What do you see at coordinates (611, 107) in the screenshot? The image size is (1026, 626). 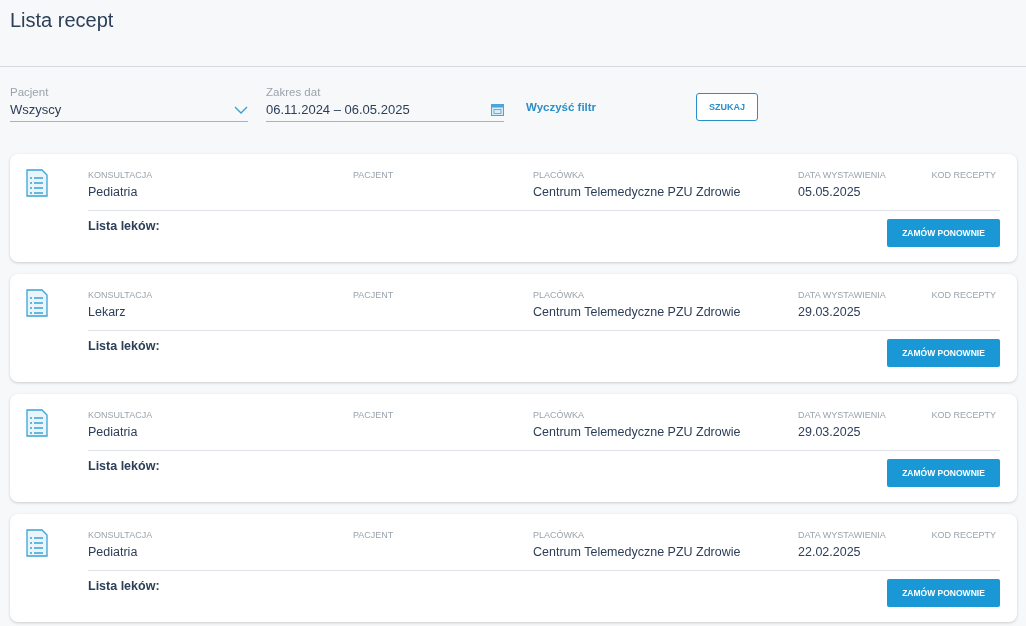 I see `clear-filter-link: Wyczyść filtr` at bounding box center [611, 107].